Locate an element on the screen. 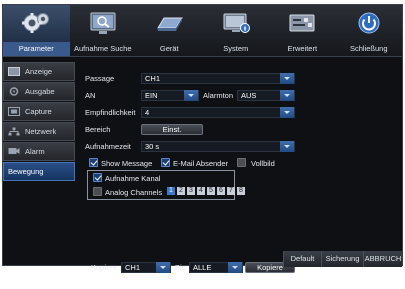 Image resolution: width=405 pixels, height=289 pixels. bis-label: Bis is located at coordinates (180, 267).